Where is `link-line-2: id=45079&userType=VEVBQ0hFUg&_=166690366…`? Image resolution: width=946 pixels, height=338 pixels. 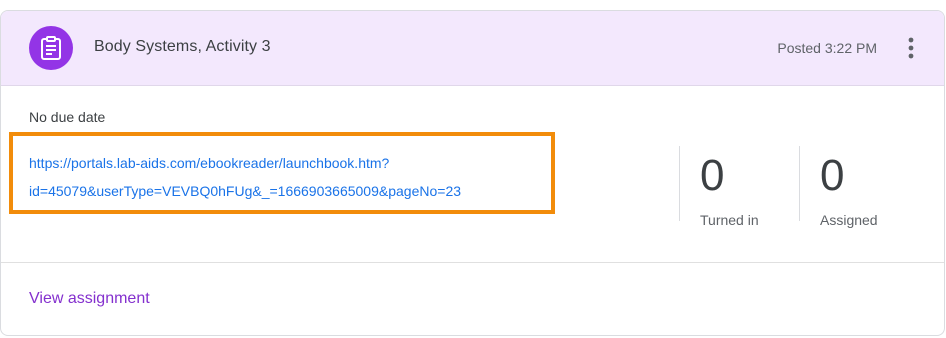 link-line-2: id=45079&userType=VEVBQ0hFUg&_=166690366… is located at coordinates (245, 191).